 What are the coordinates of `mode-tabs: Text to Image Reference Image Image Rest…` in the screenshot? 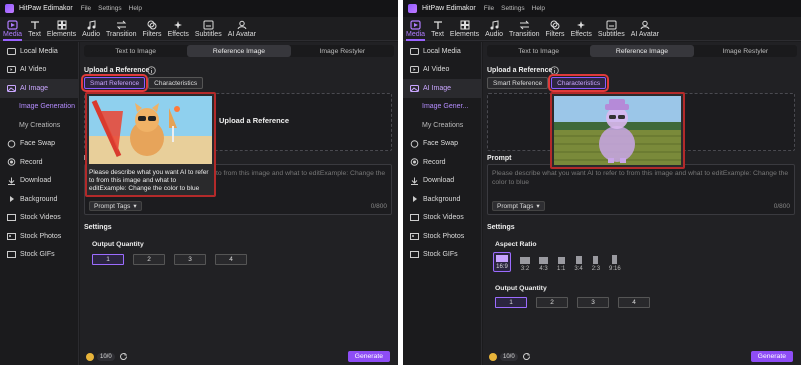 It's located at (642, 51).